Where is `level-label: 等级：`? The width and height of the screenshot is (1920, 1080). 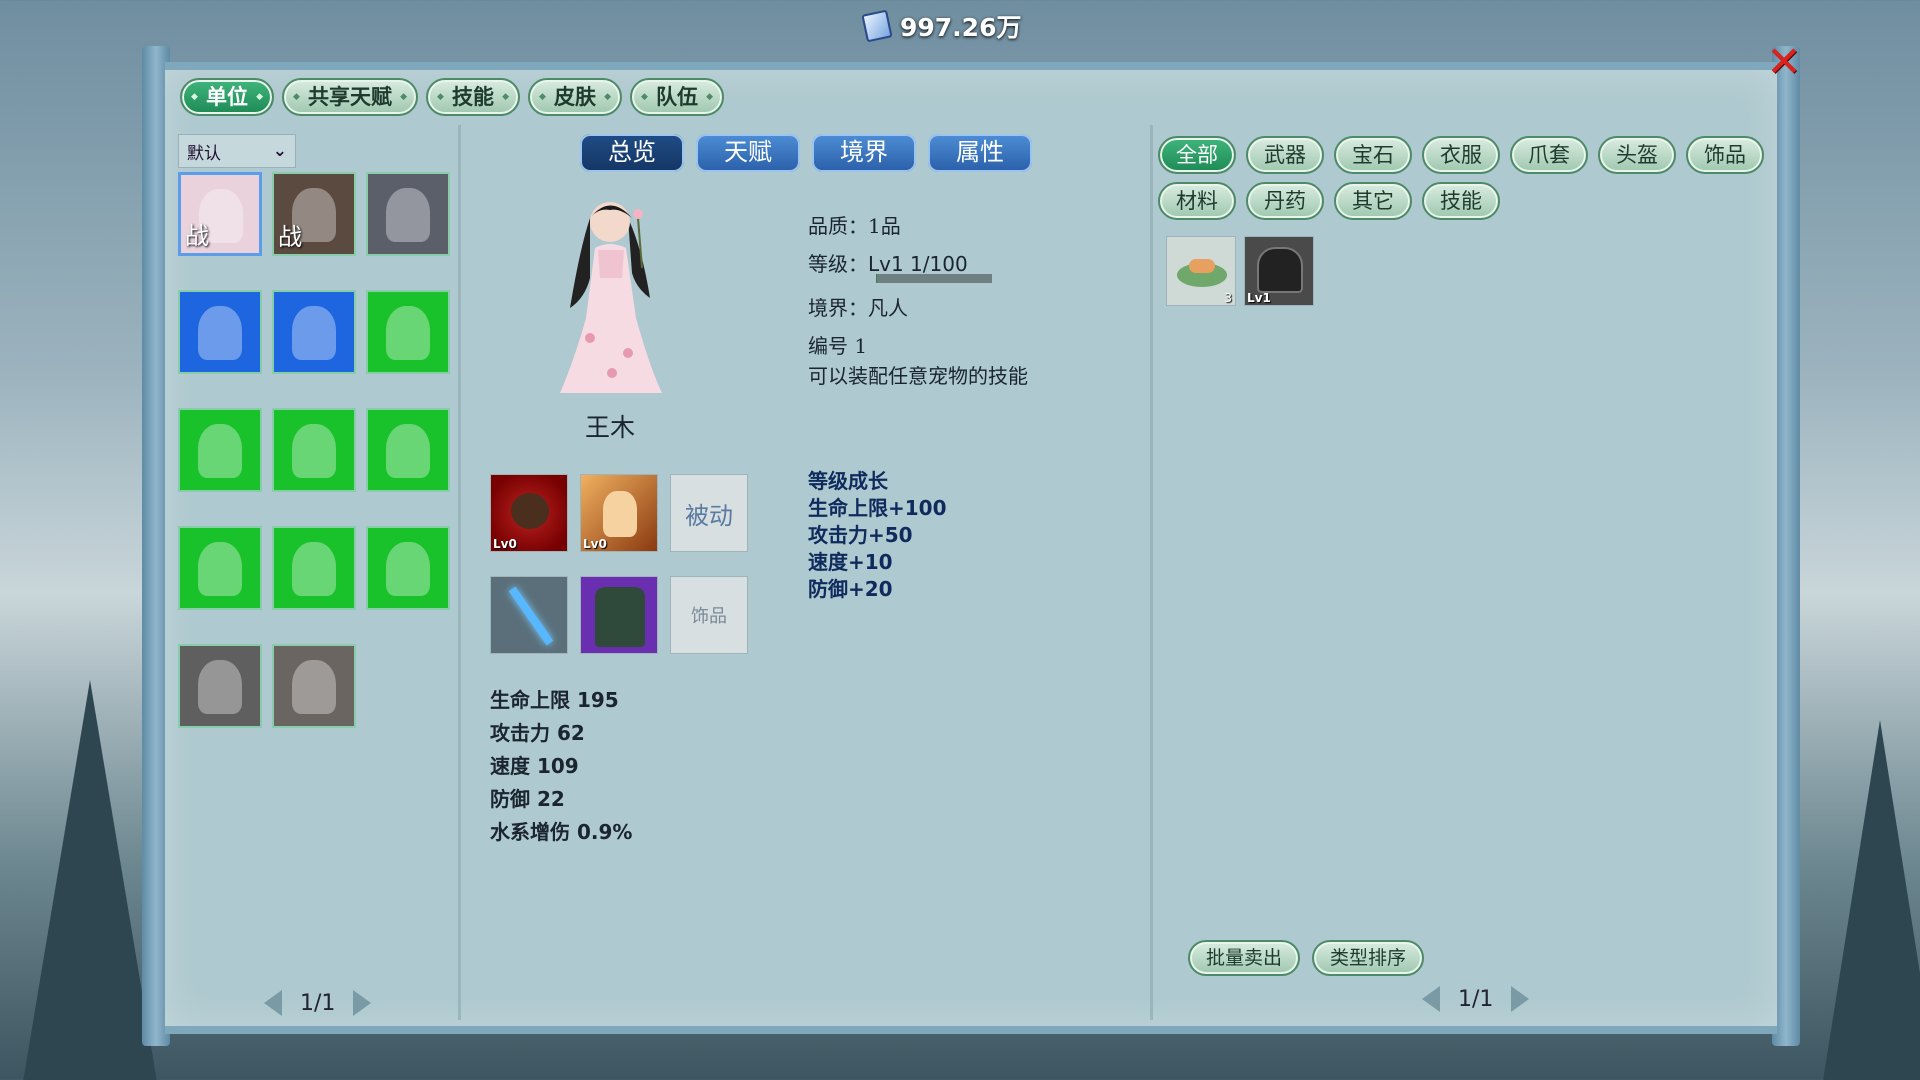 level-label: 等级： is located at coordinates (838, 264).